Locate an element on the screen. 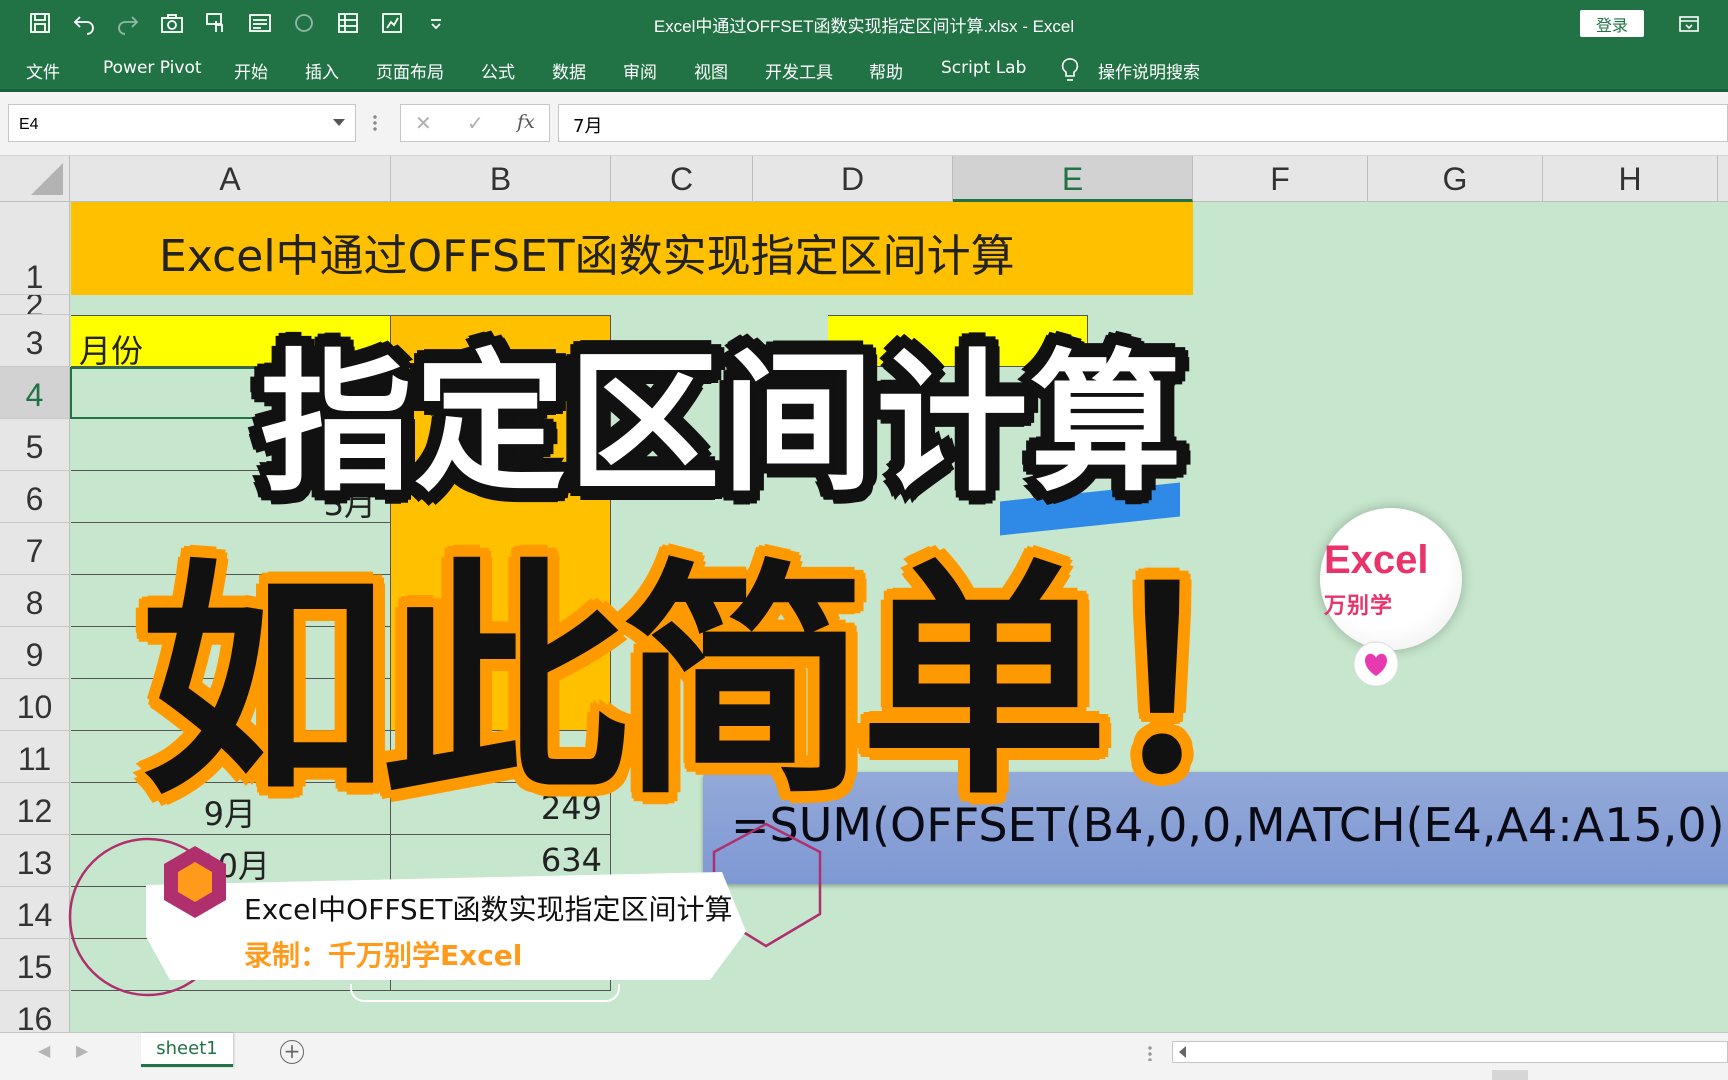 The width and height of the screenshot is (1728, 1080). tab-view: 视图 is located at coordinates (711, 70).